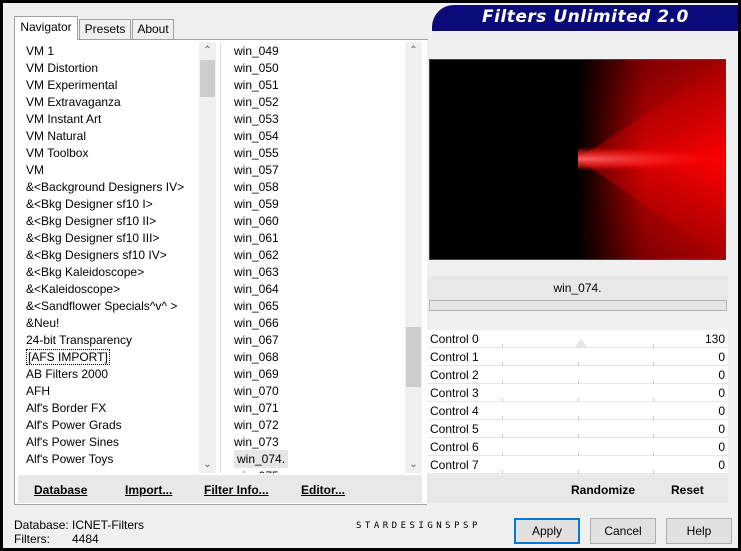  Describe the element at coordinates (110, 153) in the screenshot. I see `category-item: VM Toolbox` at that location.